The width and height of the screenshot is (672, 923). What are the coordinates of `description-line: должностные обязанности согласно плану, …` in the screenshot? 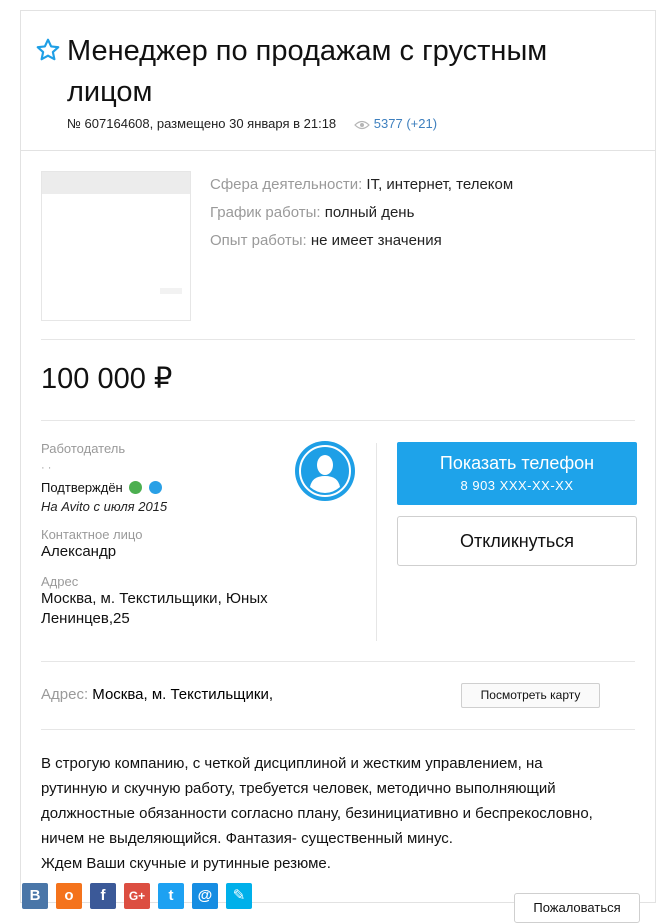 It's located at (317, 813).